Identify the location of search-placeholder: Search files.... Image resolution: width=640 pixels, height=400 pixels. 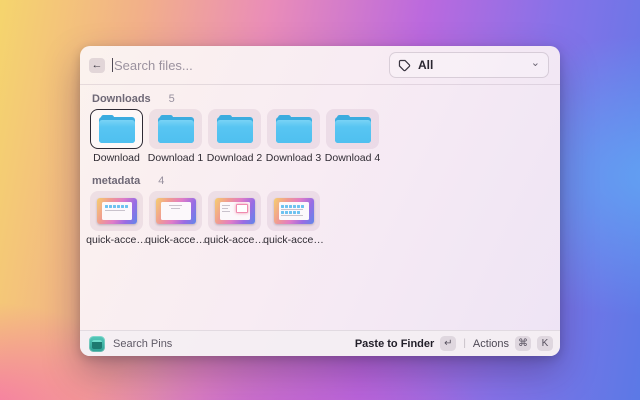
(153, 65).